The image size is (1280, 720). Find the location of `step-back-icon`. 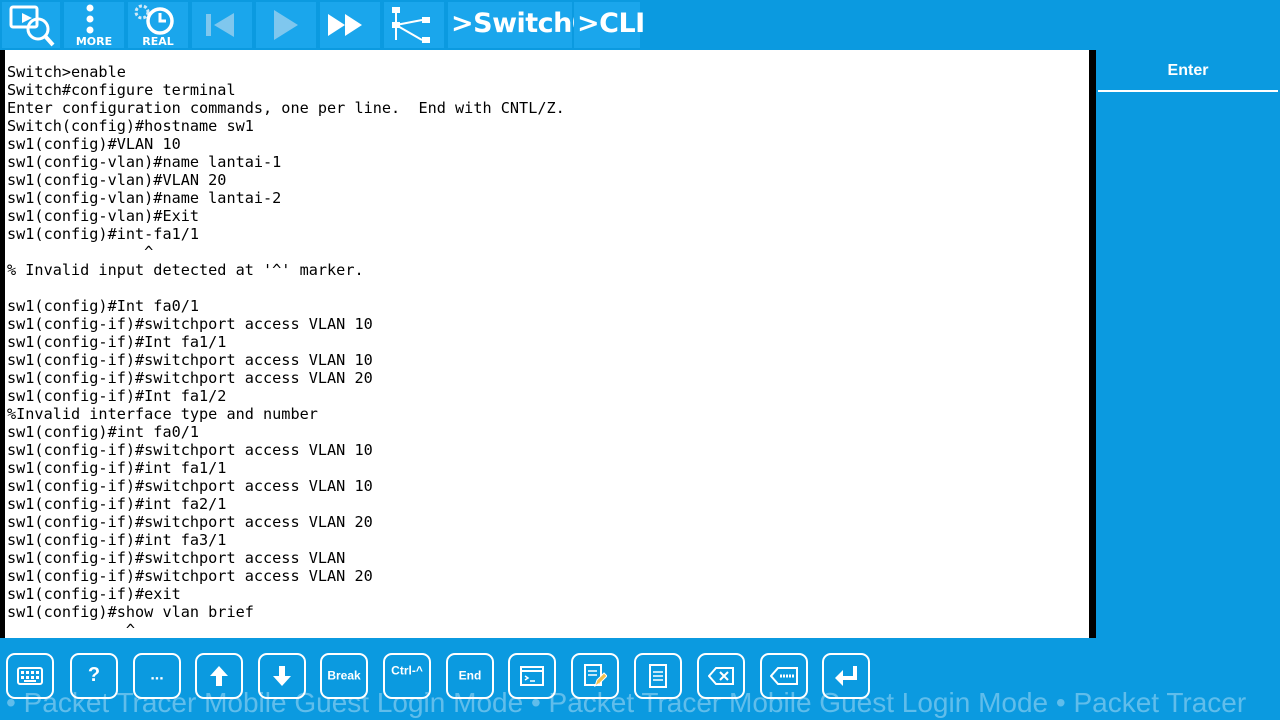

step-back-icon is located at coordinates (220, 25).